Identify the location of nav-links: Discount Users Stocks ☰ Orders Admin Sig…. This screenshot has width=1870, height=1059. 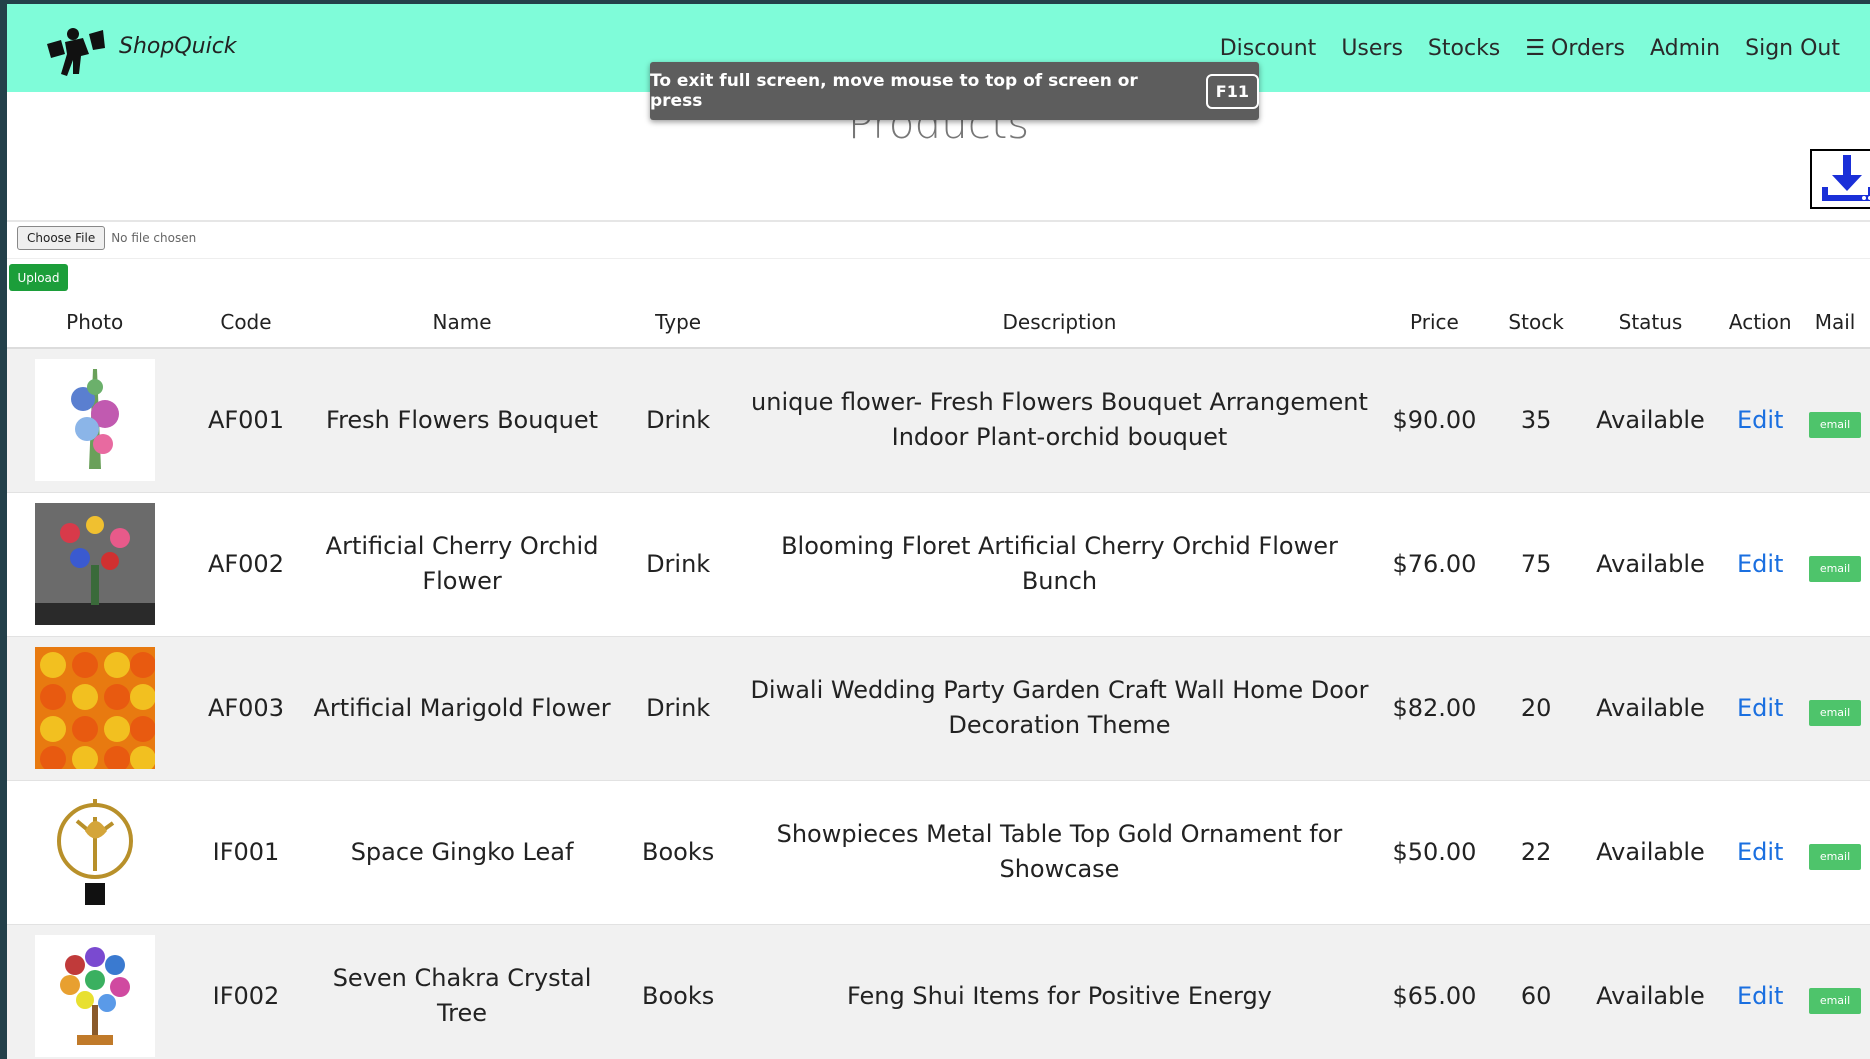
(1530, 48).